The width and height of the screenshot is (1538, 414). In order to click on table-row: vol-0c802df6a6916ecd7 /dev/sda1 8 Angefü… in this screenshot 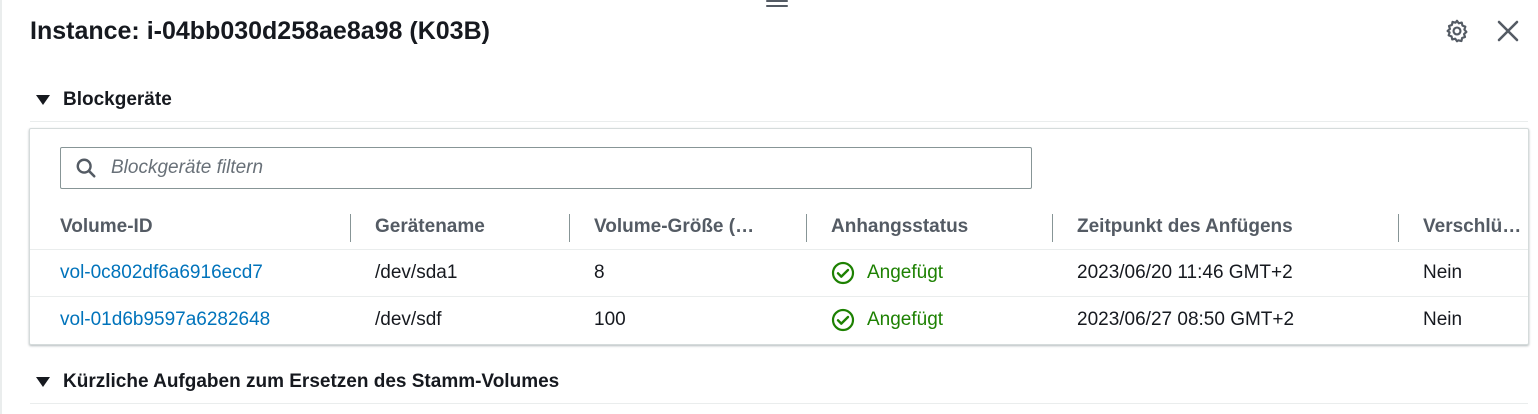, I will do `click(779, 273)`.